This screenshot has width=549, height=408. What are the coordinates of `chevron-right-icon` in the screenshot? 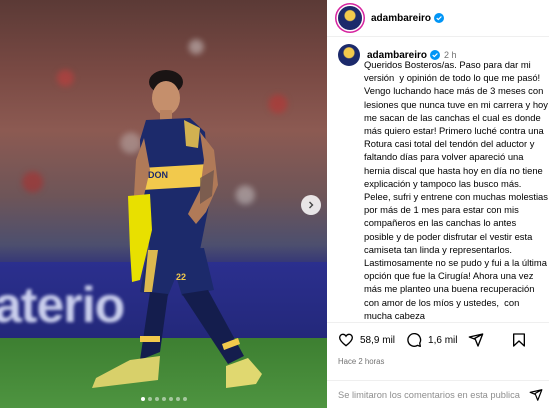 It's located at (311, 205).